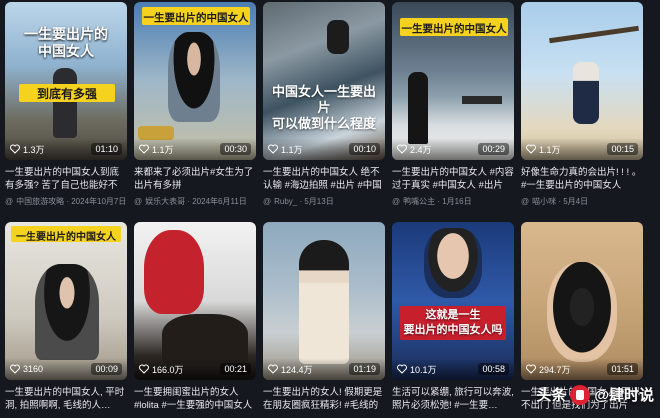  What do you see at coordinates (324, 369) in the screenshot?
I see `video-meta: 124.4万 01:19` at bounding box center [324, 369].